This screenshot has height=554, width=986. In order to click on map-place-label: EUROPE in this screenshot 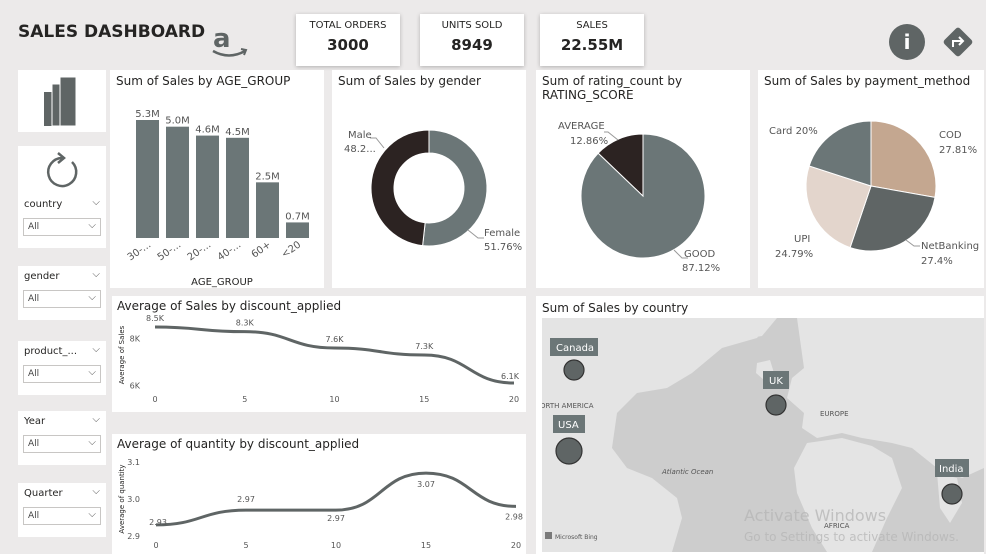, I will do `click(834, 414)`.